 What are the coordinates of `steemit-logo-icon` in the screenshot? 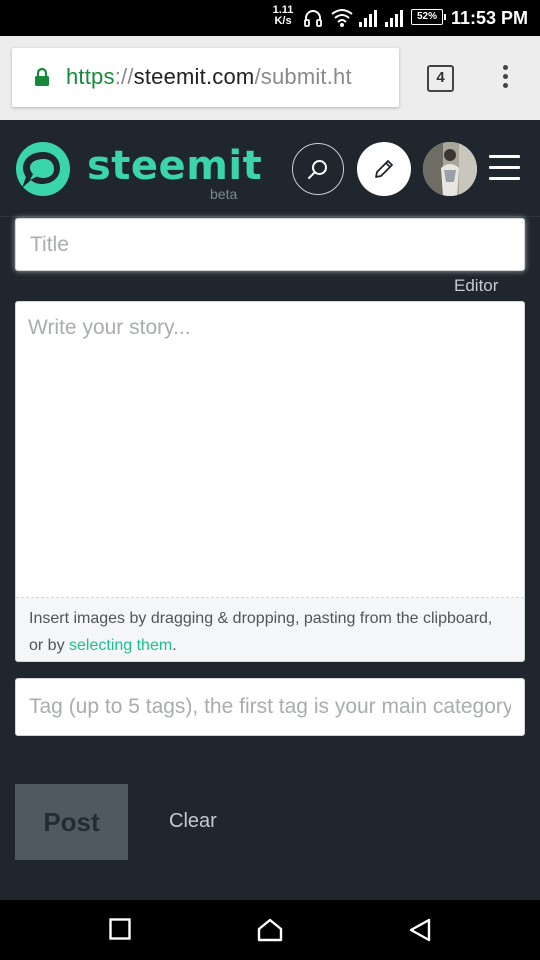 It's located at (43, 169).